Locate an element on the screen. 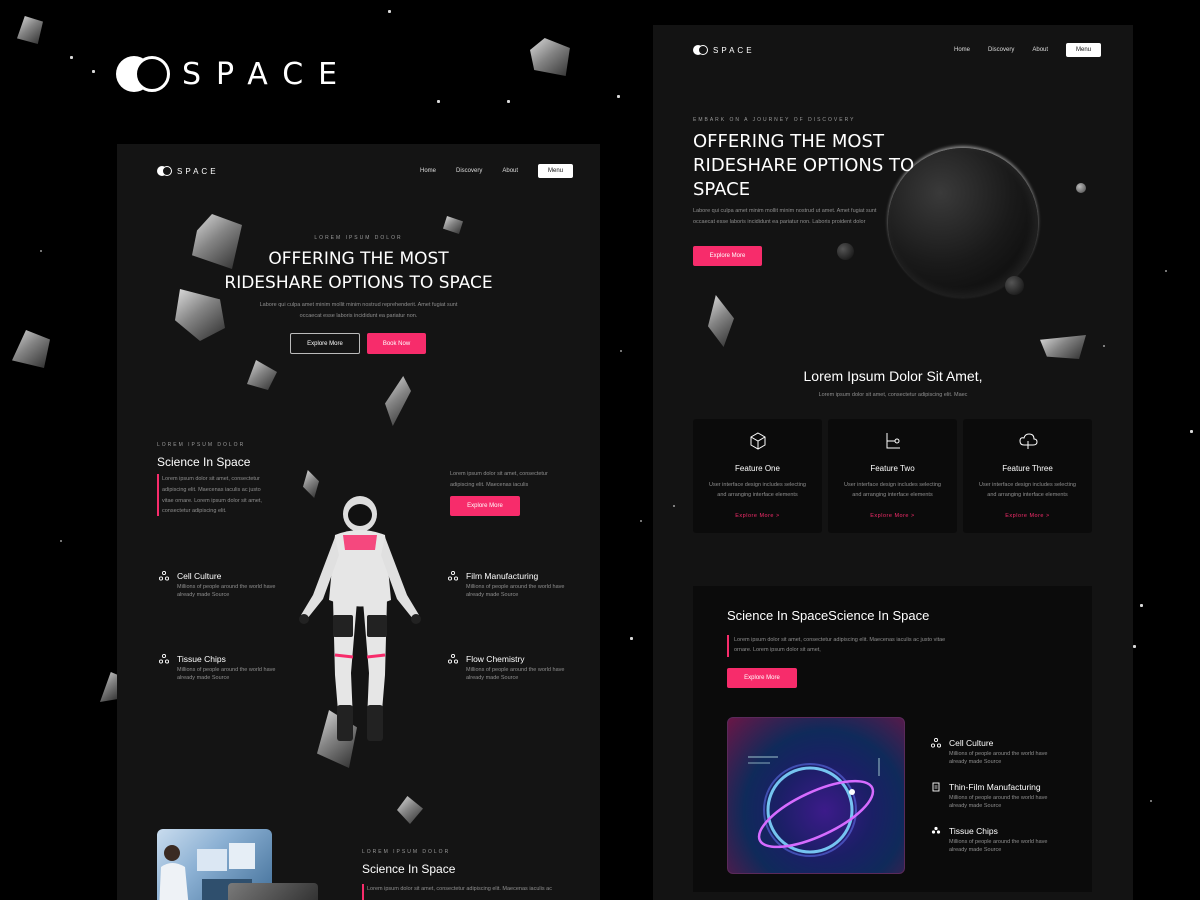 This screenshot has height=900, width=1200. astronaut-illustration is located at coordinates (360, 618).